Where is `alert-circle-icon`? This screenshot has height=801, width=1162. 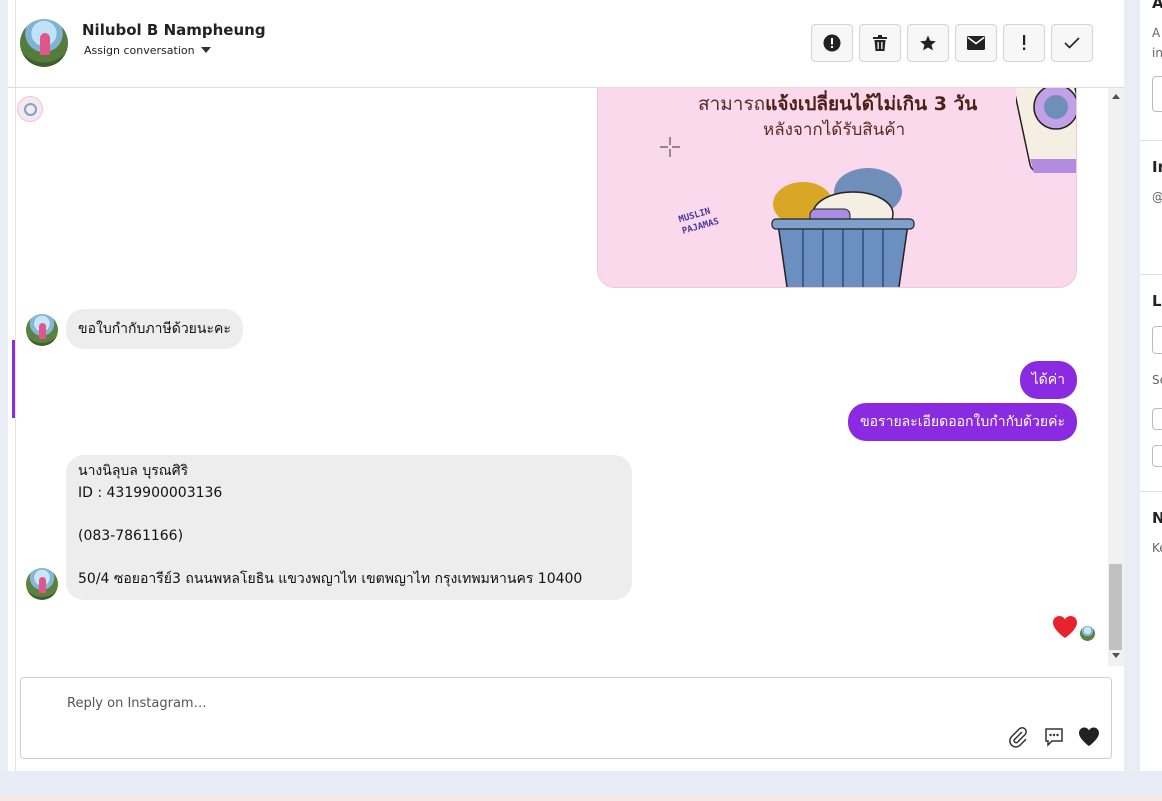 alert-circle-icon is located at coordinates (832, 43).